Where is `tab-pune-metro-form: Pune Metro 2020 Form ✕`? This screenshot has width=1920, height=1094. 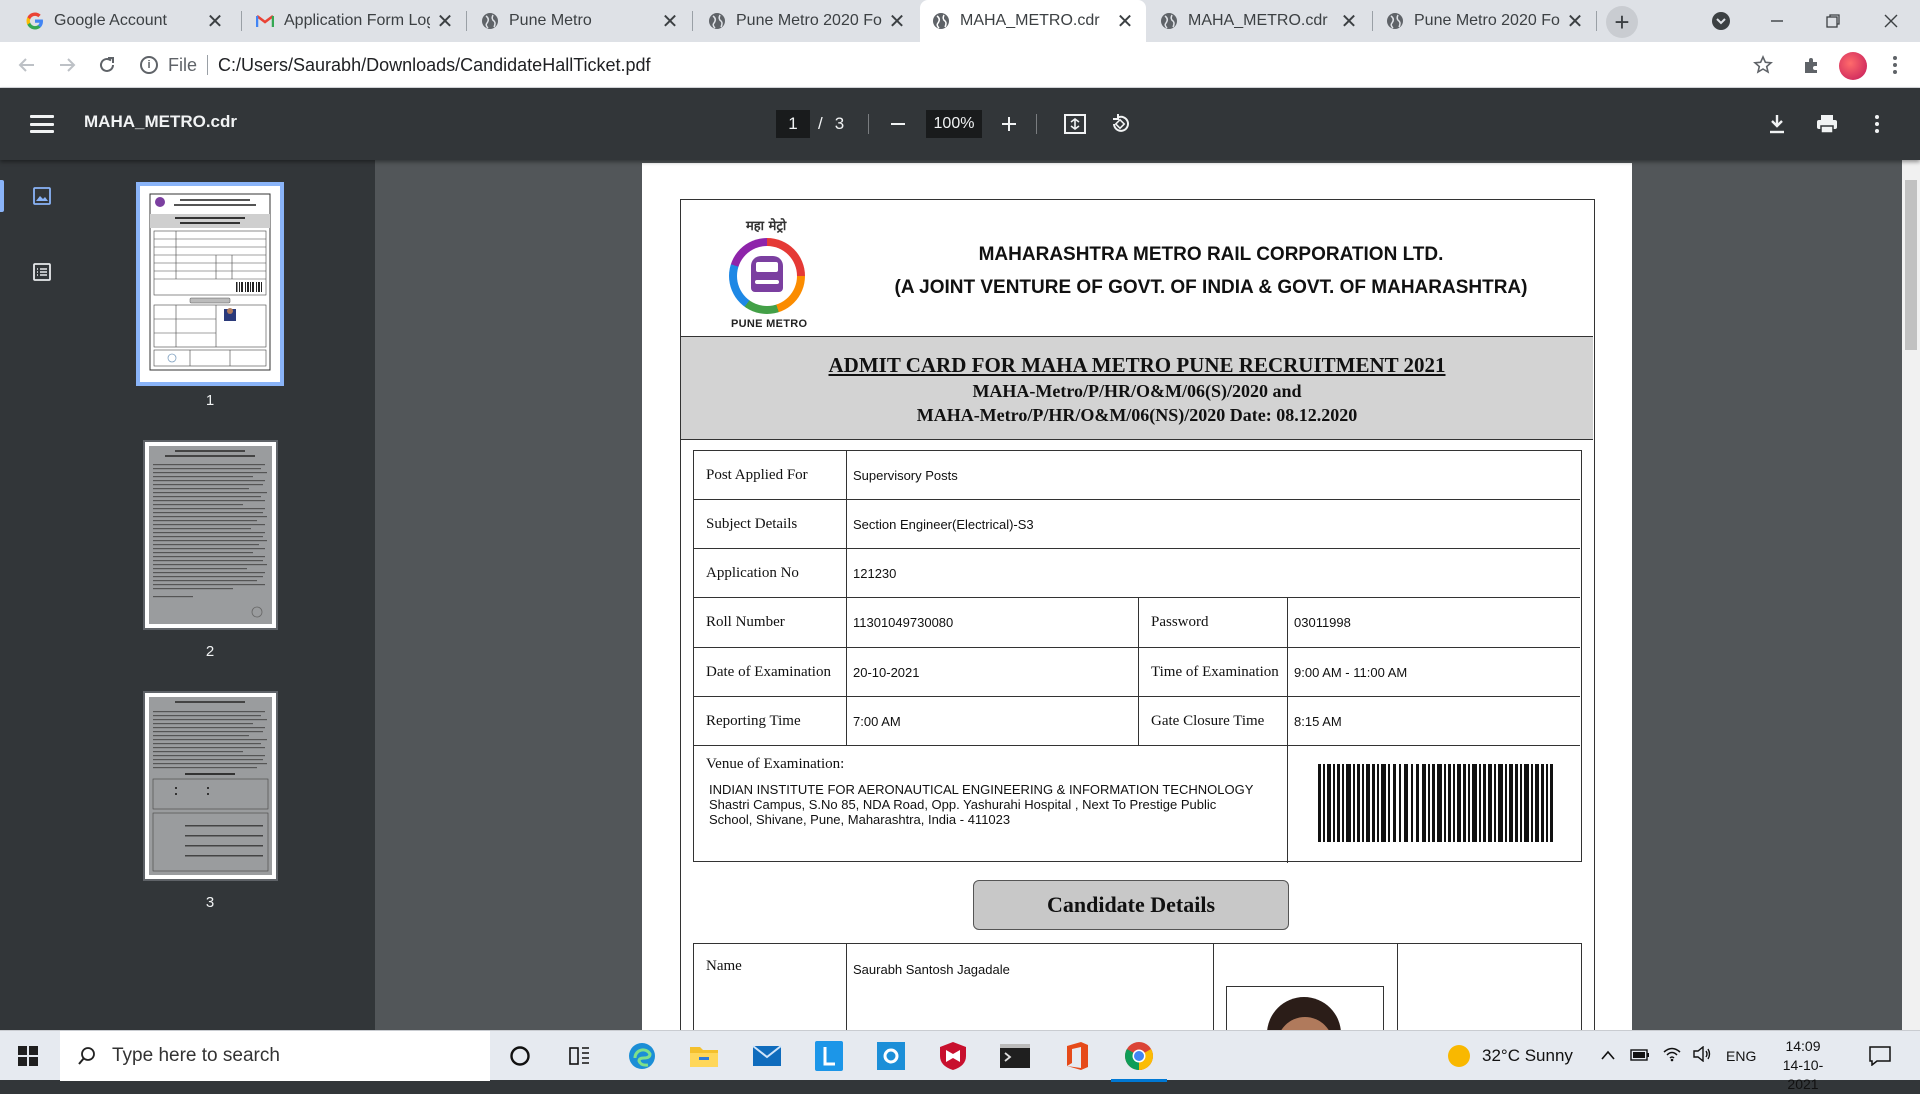 tab-pune-metro-form: Pune Metro 2020 Form ✕ is located at coordinates (807, 21).